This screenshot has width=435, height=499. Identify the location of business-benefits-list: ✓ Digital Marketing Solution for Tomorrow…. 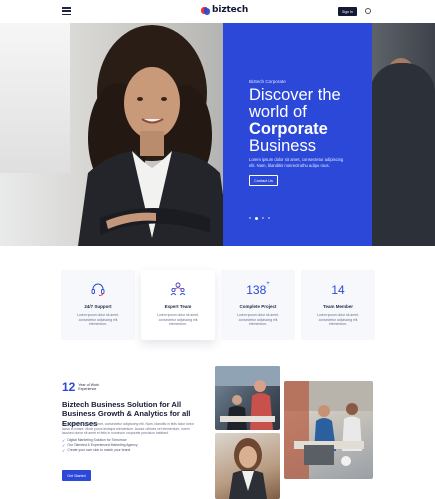
(100, 446).